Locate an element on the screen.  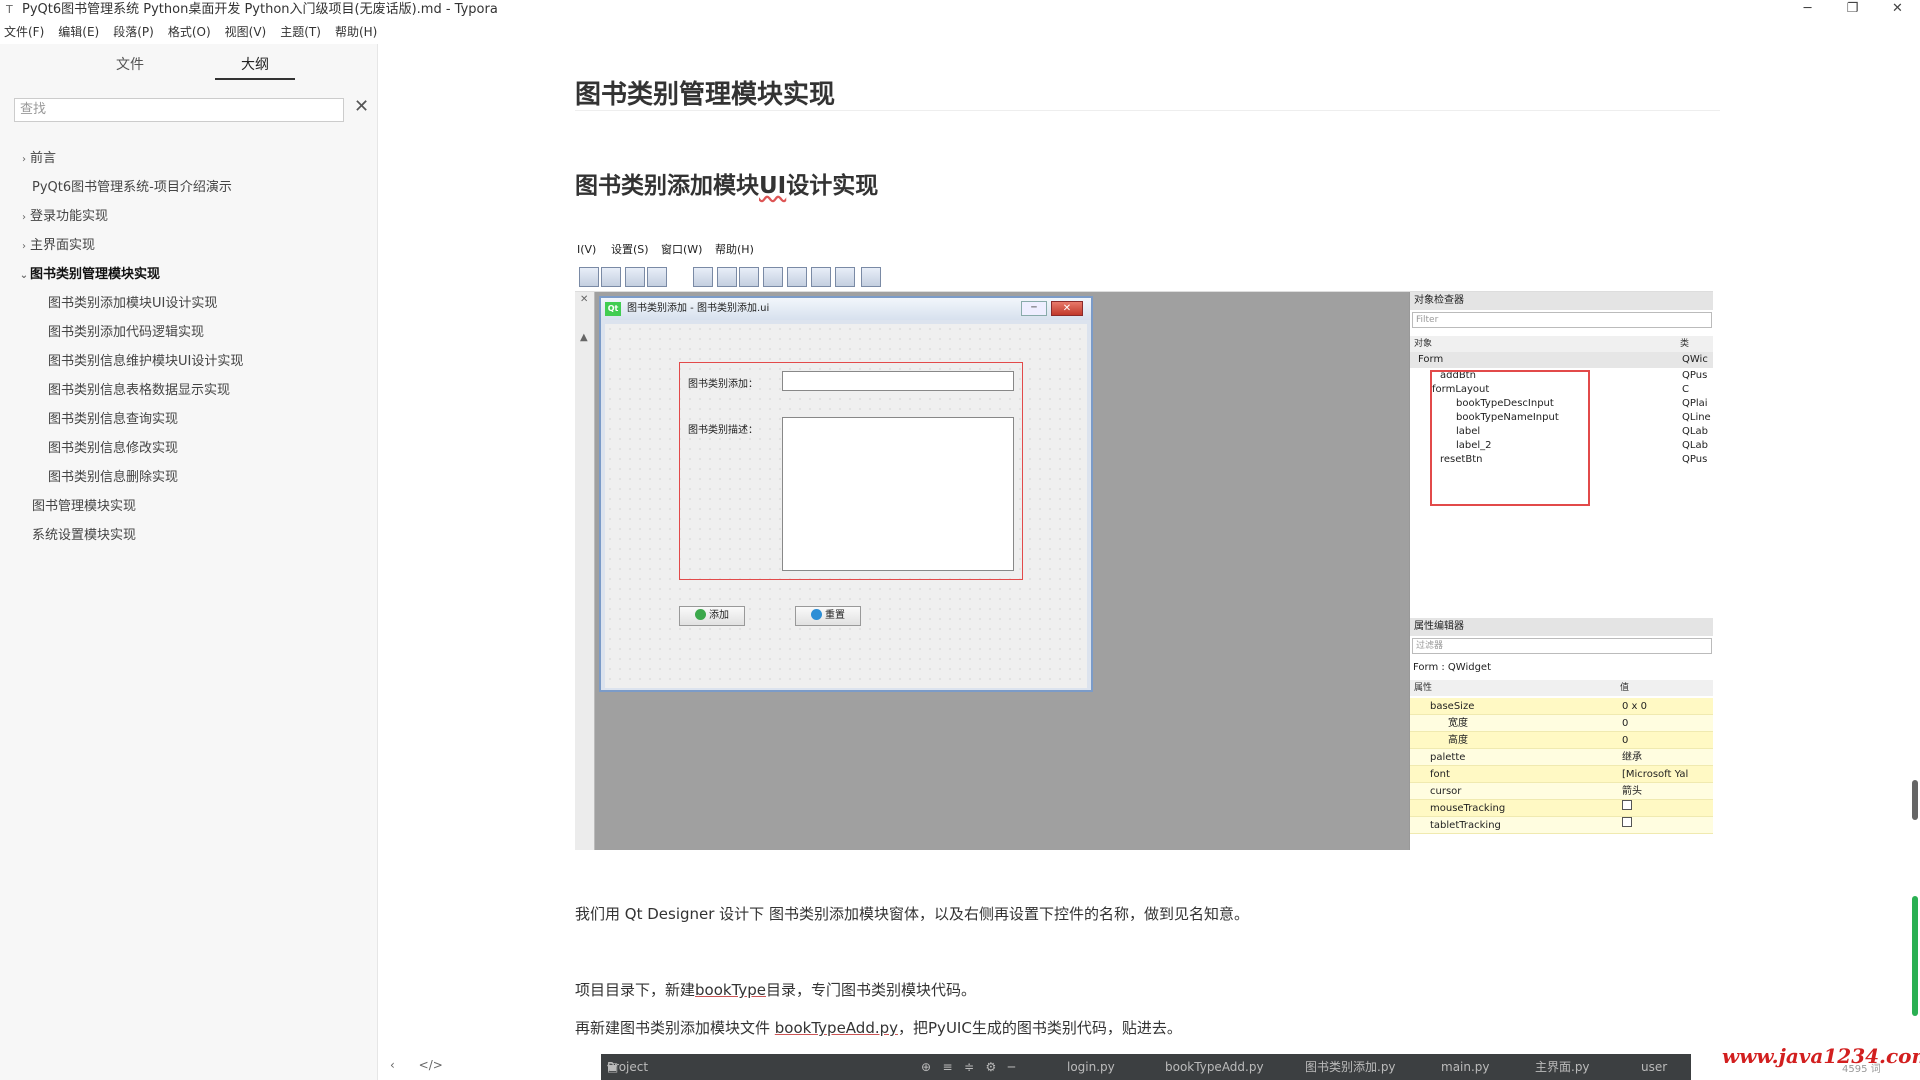
reset-icon is located at coordinates (816, 614).